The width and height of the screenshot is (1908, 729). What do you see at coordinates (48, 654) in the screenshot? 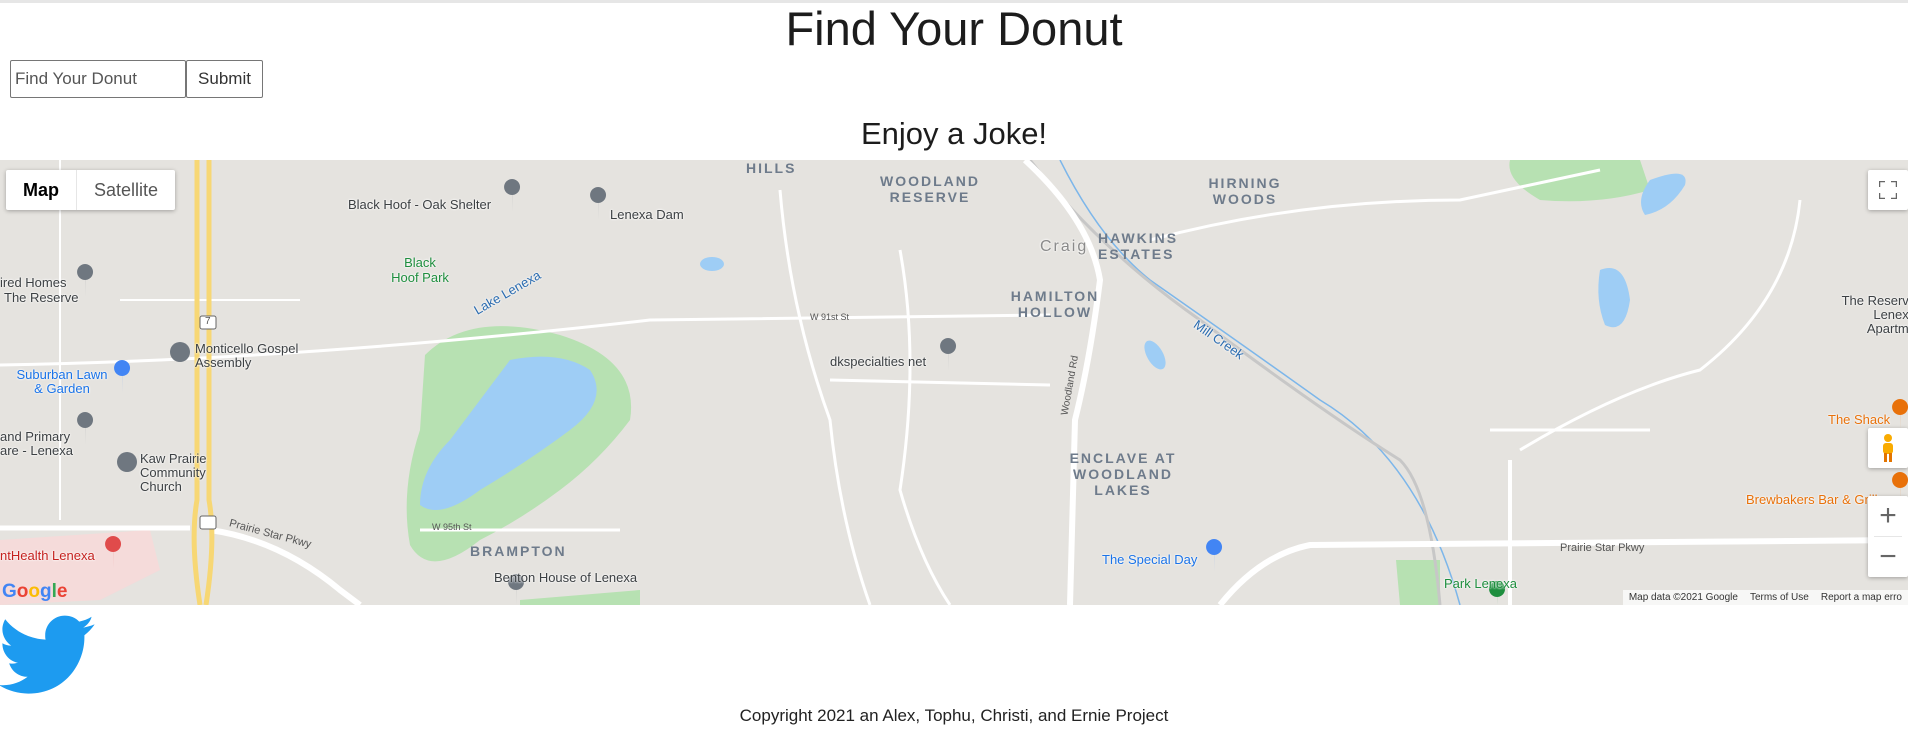
I see `twitter-bird-icon` at bounding box center [48, 654].